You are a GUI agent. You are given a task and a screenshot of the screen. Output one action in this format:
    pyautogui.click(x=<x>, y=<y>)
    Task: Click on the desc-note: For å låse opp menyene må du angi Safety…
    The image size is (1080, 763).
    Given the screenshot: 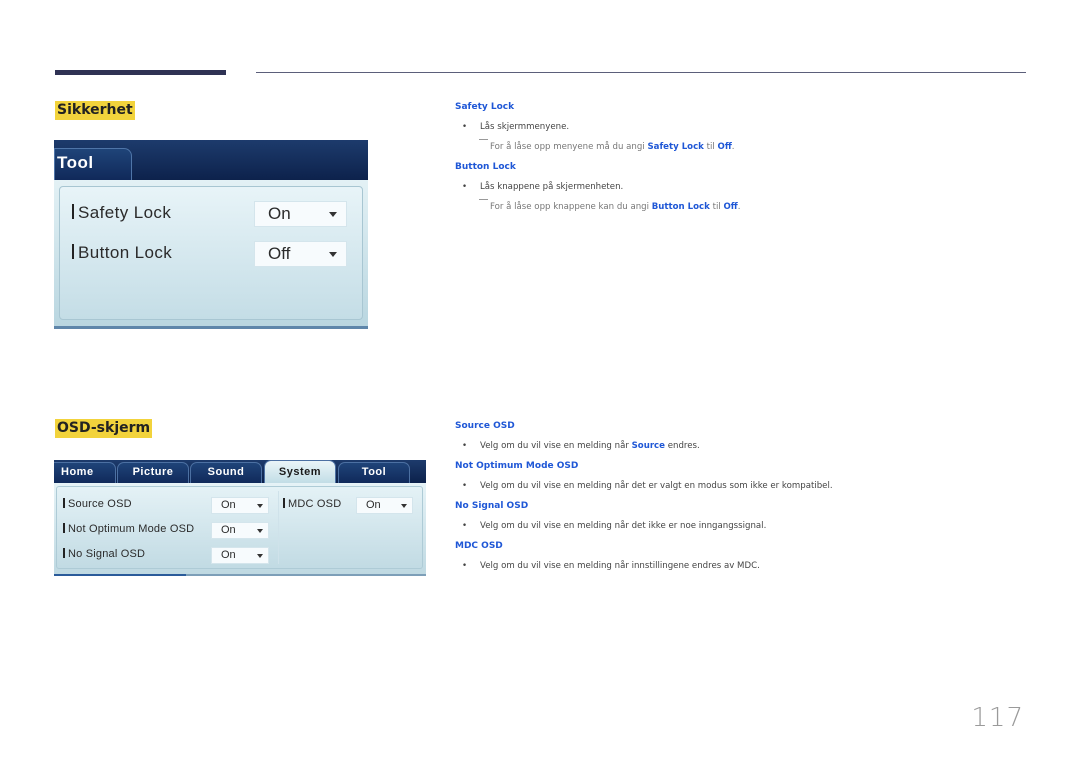 What is the action you would take?
    pyautogui.click(x=755, y=150)
    